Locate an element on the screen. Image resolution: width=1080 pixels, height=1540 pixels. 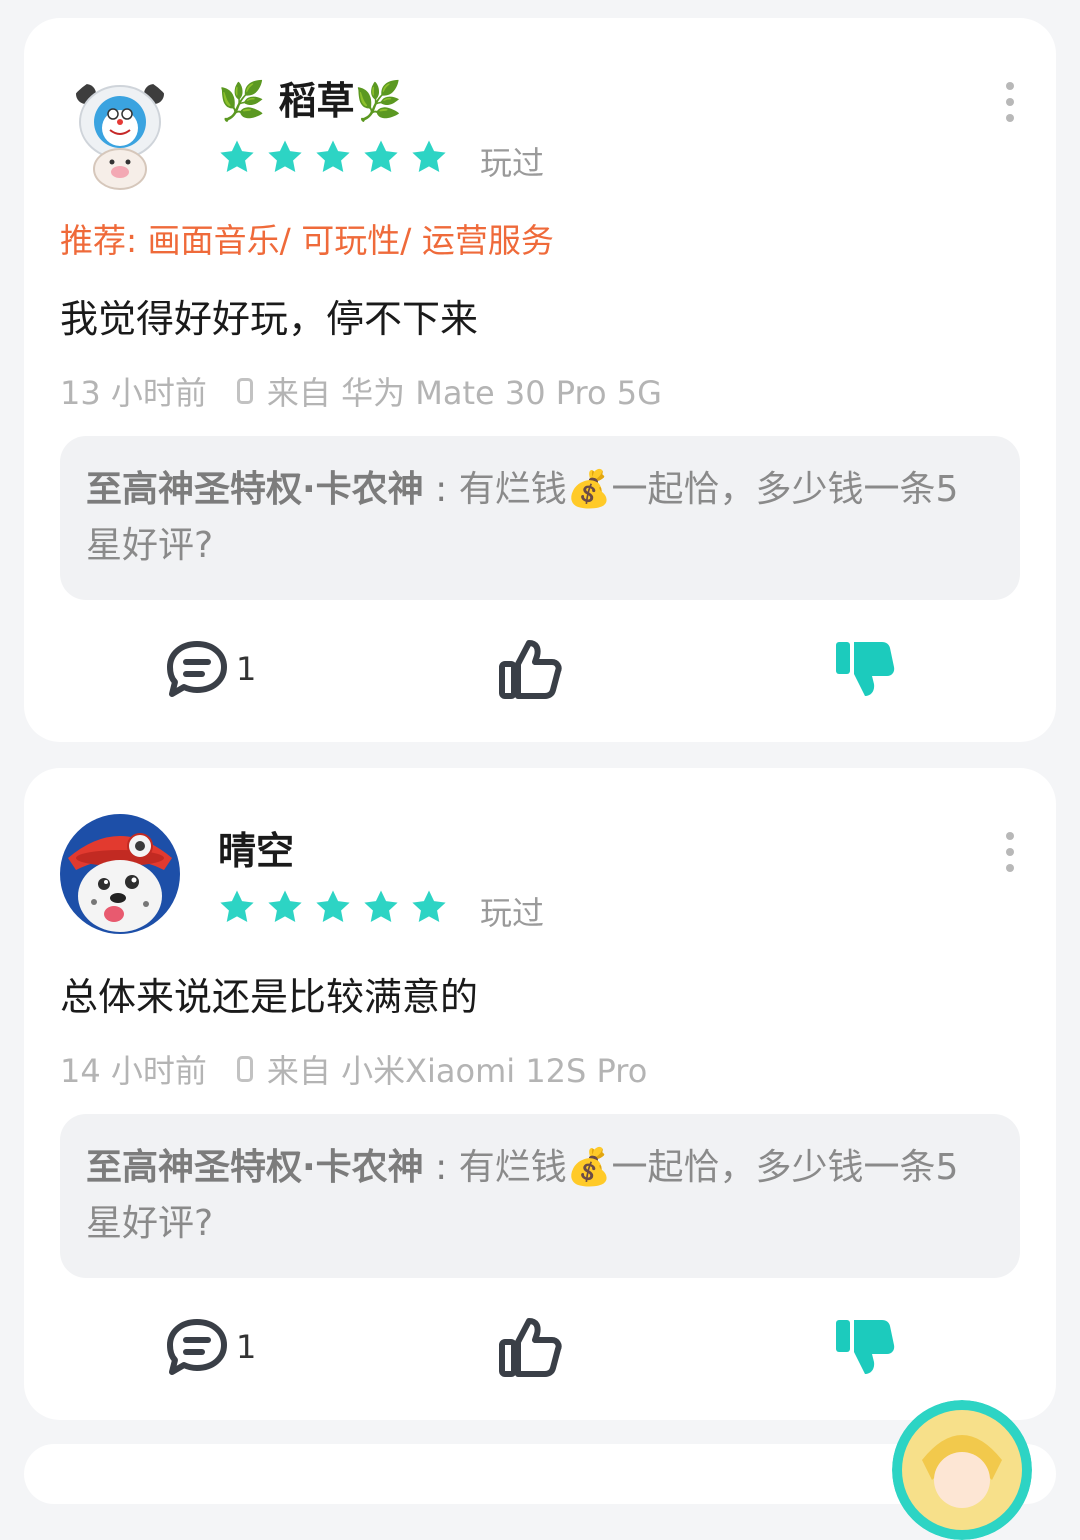
review-card is located at coordinates (540, 1470).